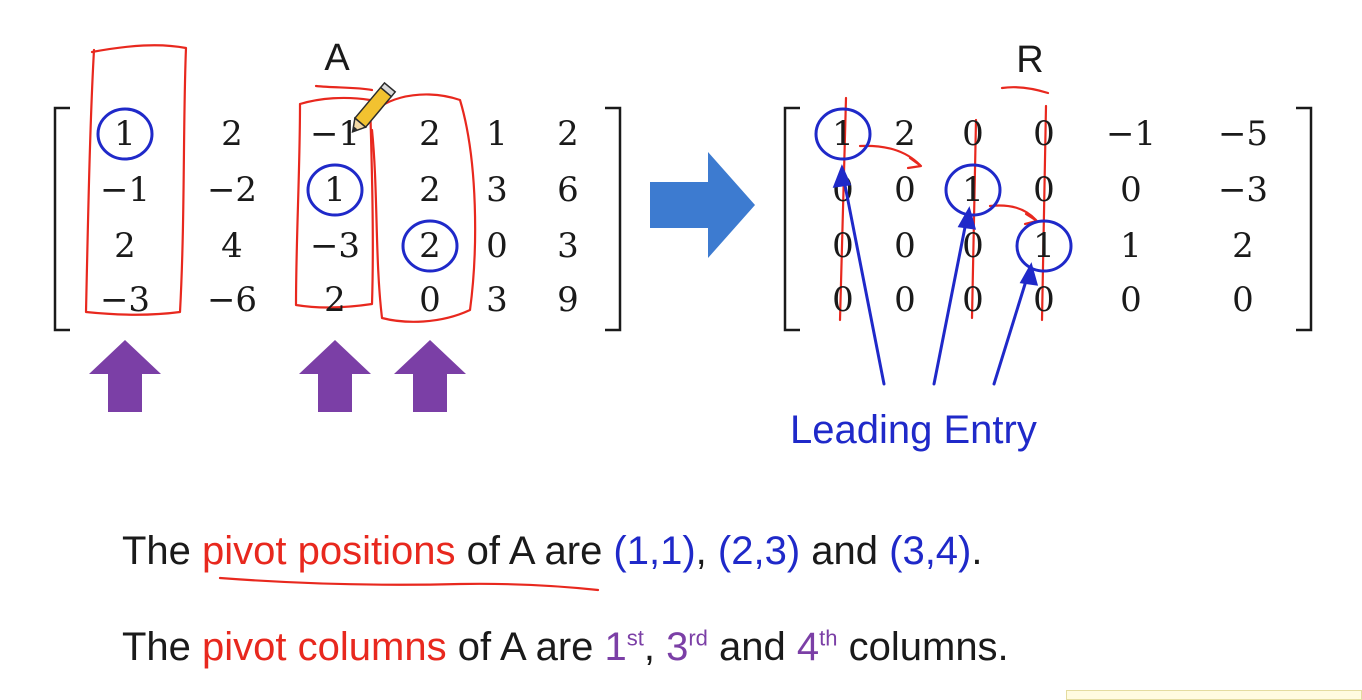  I want to click on matrix-r-cell-r3c1: 0, so click(843, 246).